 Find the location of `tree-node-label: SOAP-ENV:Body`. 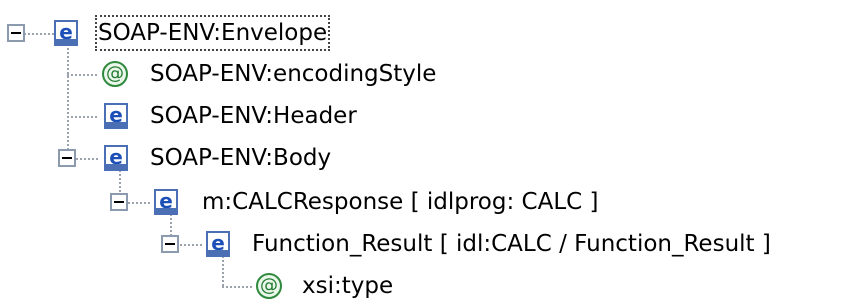

tree-node-label: SOAP-ENV:Body is located at coordinates (240, 158).